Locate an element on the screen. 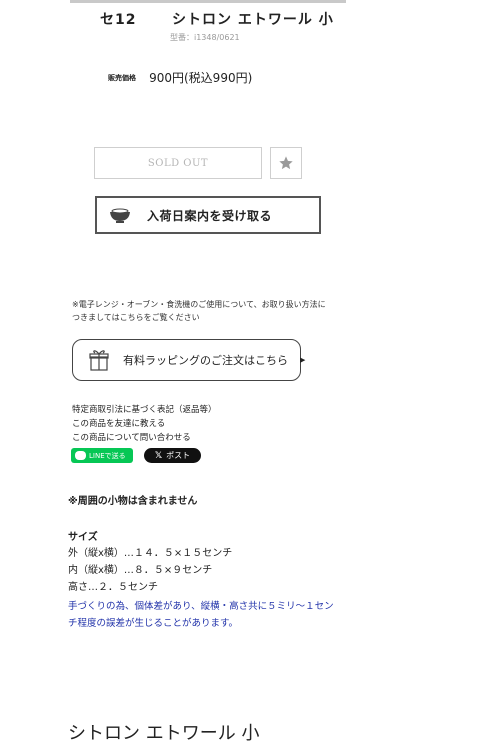 This screenshot has height=745, width=499. bowl-icon is located at coordinates (120, 215).